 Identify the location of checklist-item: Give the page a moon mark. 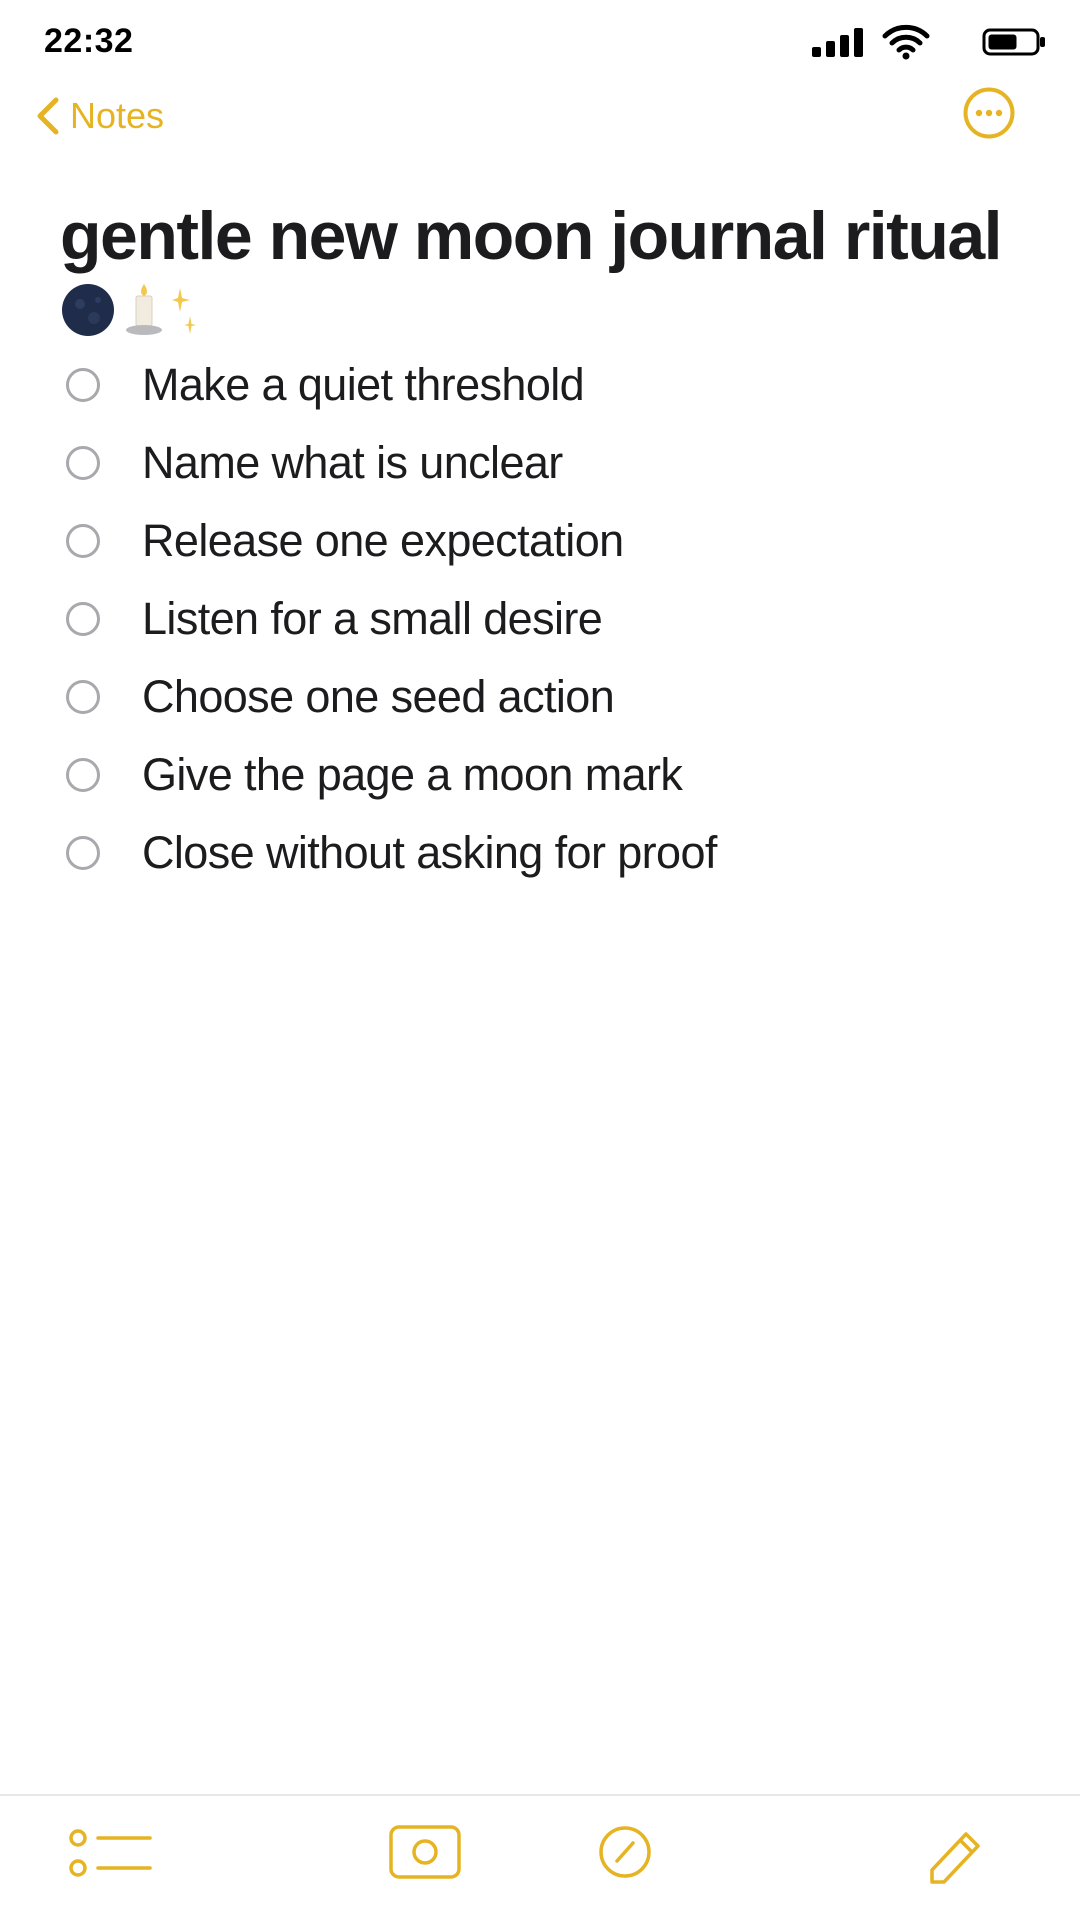
(550, 775).